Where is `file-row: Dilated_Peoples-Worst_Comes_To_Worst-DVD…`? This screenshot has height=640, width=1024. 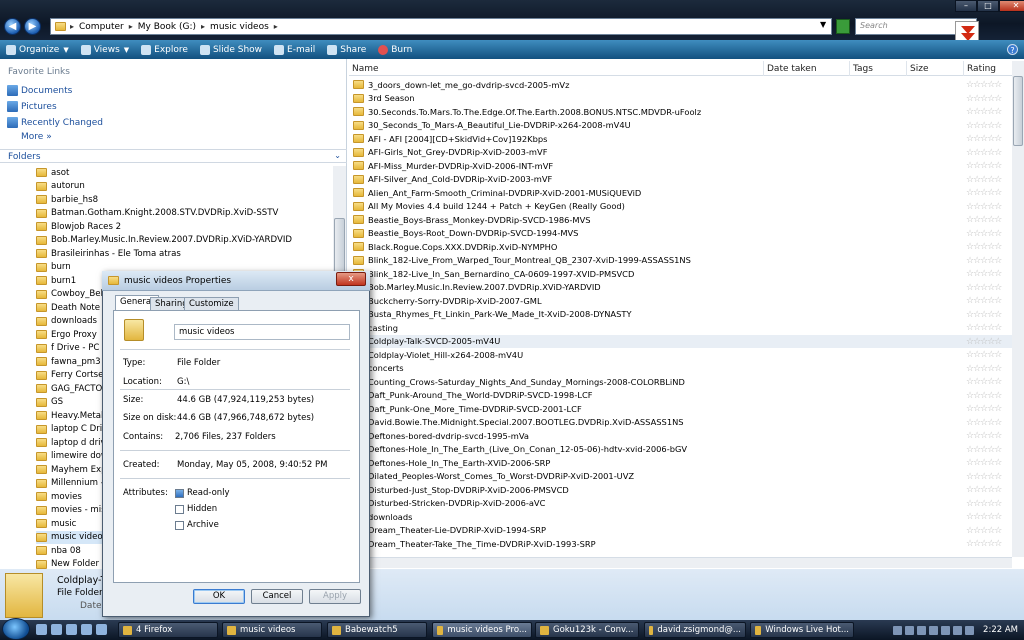
file-row: Dilated_Peoples-Worst_Comes_To_Worst-DVD… is located at coordinates (680, 477).